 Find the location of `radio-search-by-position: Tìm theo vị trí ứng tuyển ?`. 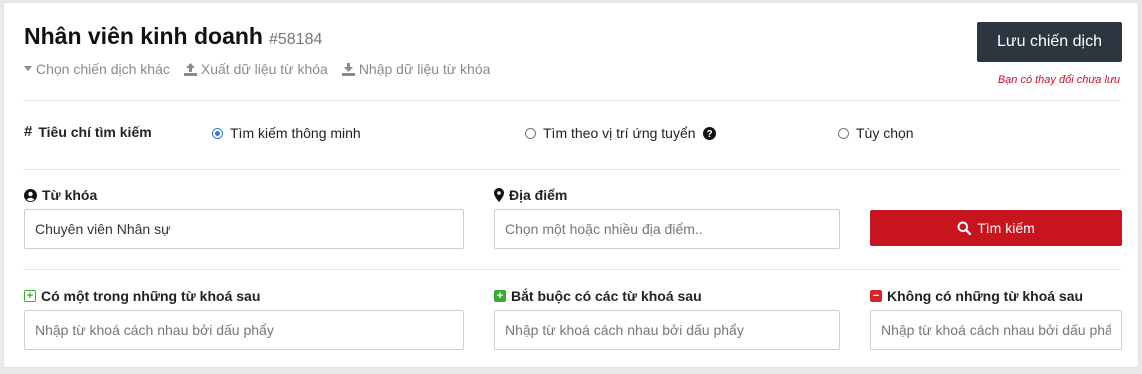

radio-search-by-position: Tìm theo vị trí ứng tuyển ? is located at coordinates (620, 133).